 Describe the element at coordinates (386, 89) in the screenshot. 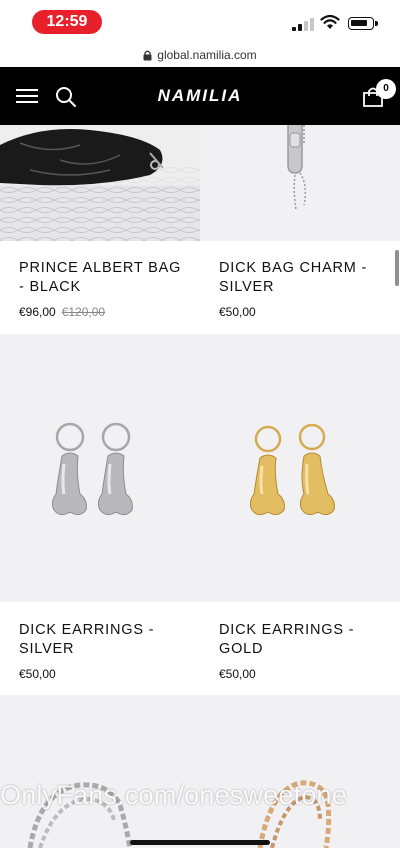

I see `cart-count-badge: 0` at that location.